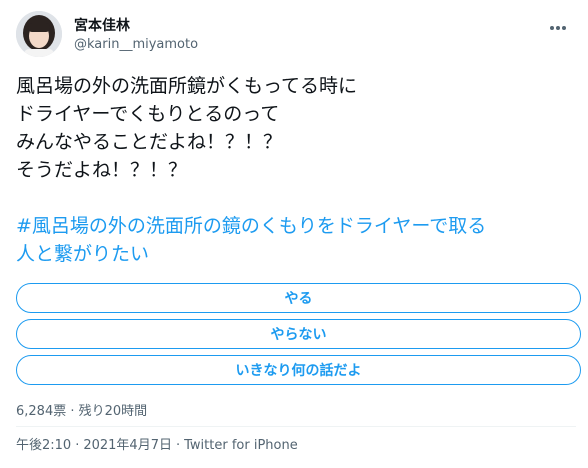 This screenshot has width=588, height=468. What do you see at coordinates (299, 226) in the screenshot?
I see `hashtag-line: #風呂場の外の洗面所の鏡のくもりをドライヤーで取る` at bounding box center [299, 226].